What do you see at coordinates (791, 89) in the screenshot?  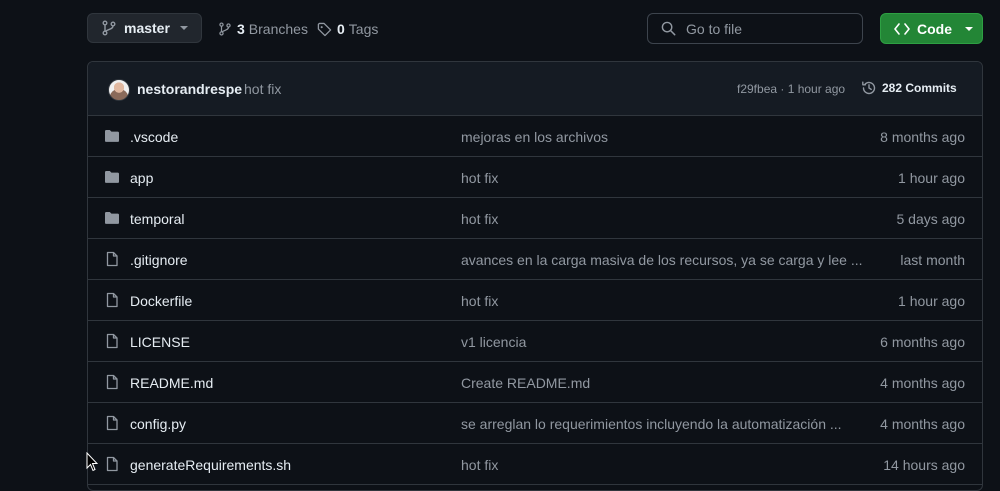 I see `commit-sha-time: f29fbea · 1 hour ago` at bounding box center [791, 89].